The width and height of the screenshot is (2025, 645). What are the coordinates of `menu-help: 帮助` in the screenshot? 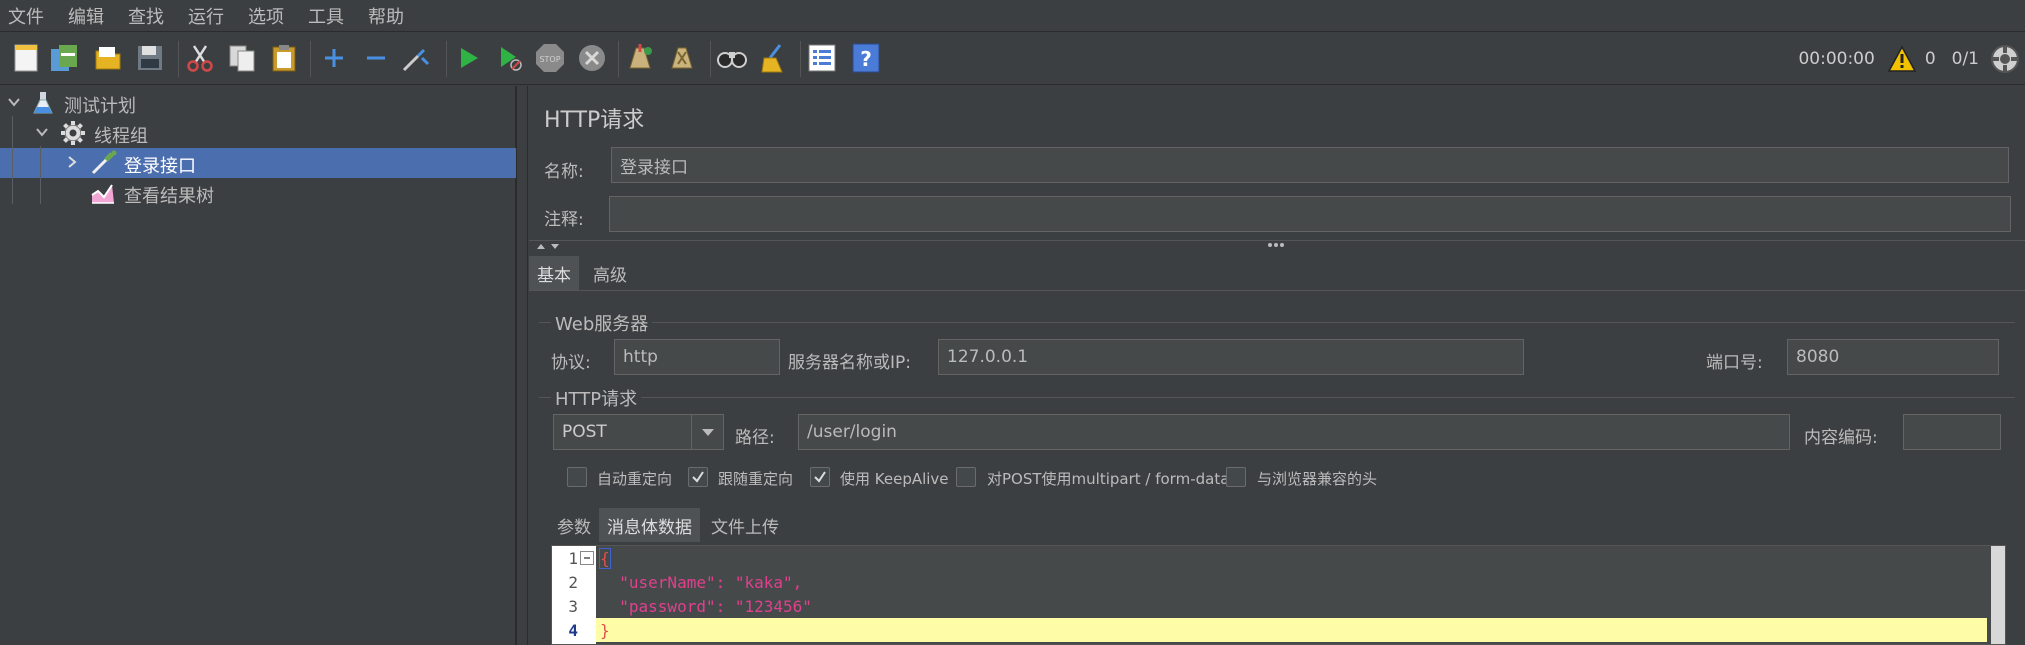 It's located at (386, 16).